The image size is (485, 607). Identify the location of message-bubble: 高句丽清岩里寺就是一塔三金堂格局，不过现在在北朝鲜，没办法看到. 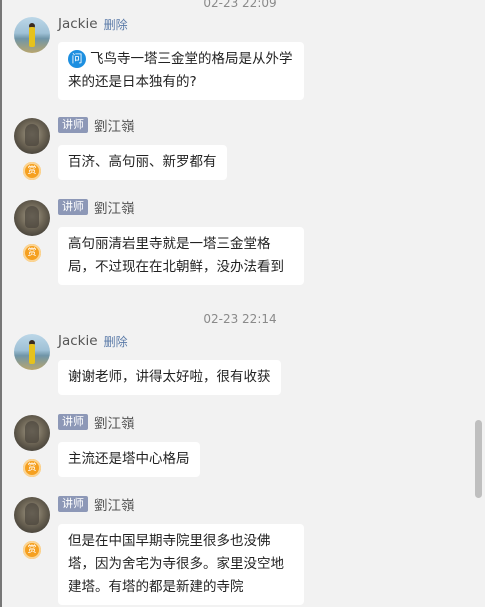
(181, 256).